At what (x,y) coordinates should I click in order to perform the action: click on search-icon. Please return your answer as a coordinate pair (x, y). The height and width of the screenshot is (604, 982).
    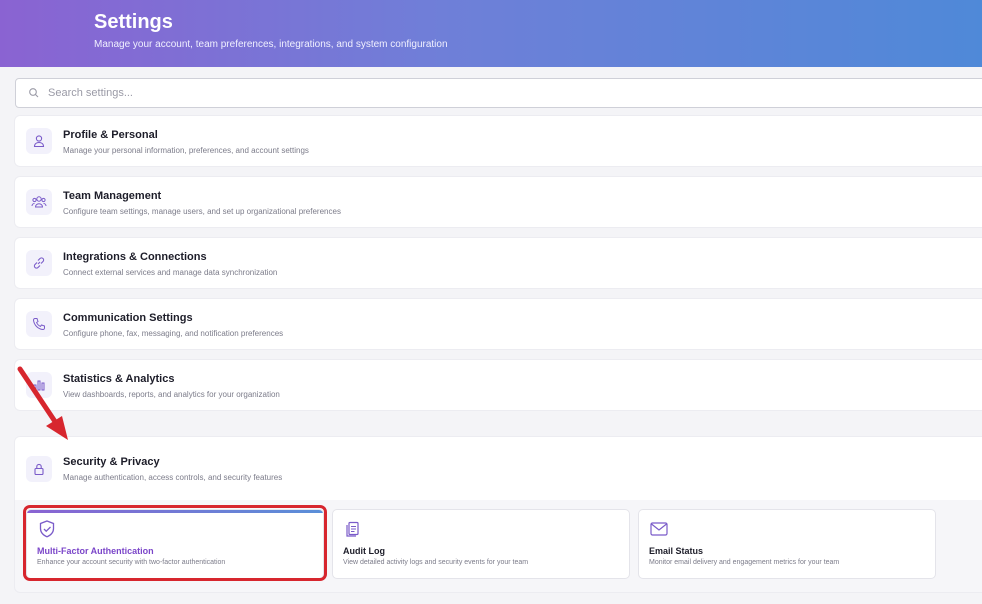
    Looking at the image, I should click on (34, 93).